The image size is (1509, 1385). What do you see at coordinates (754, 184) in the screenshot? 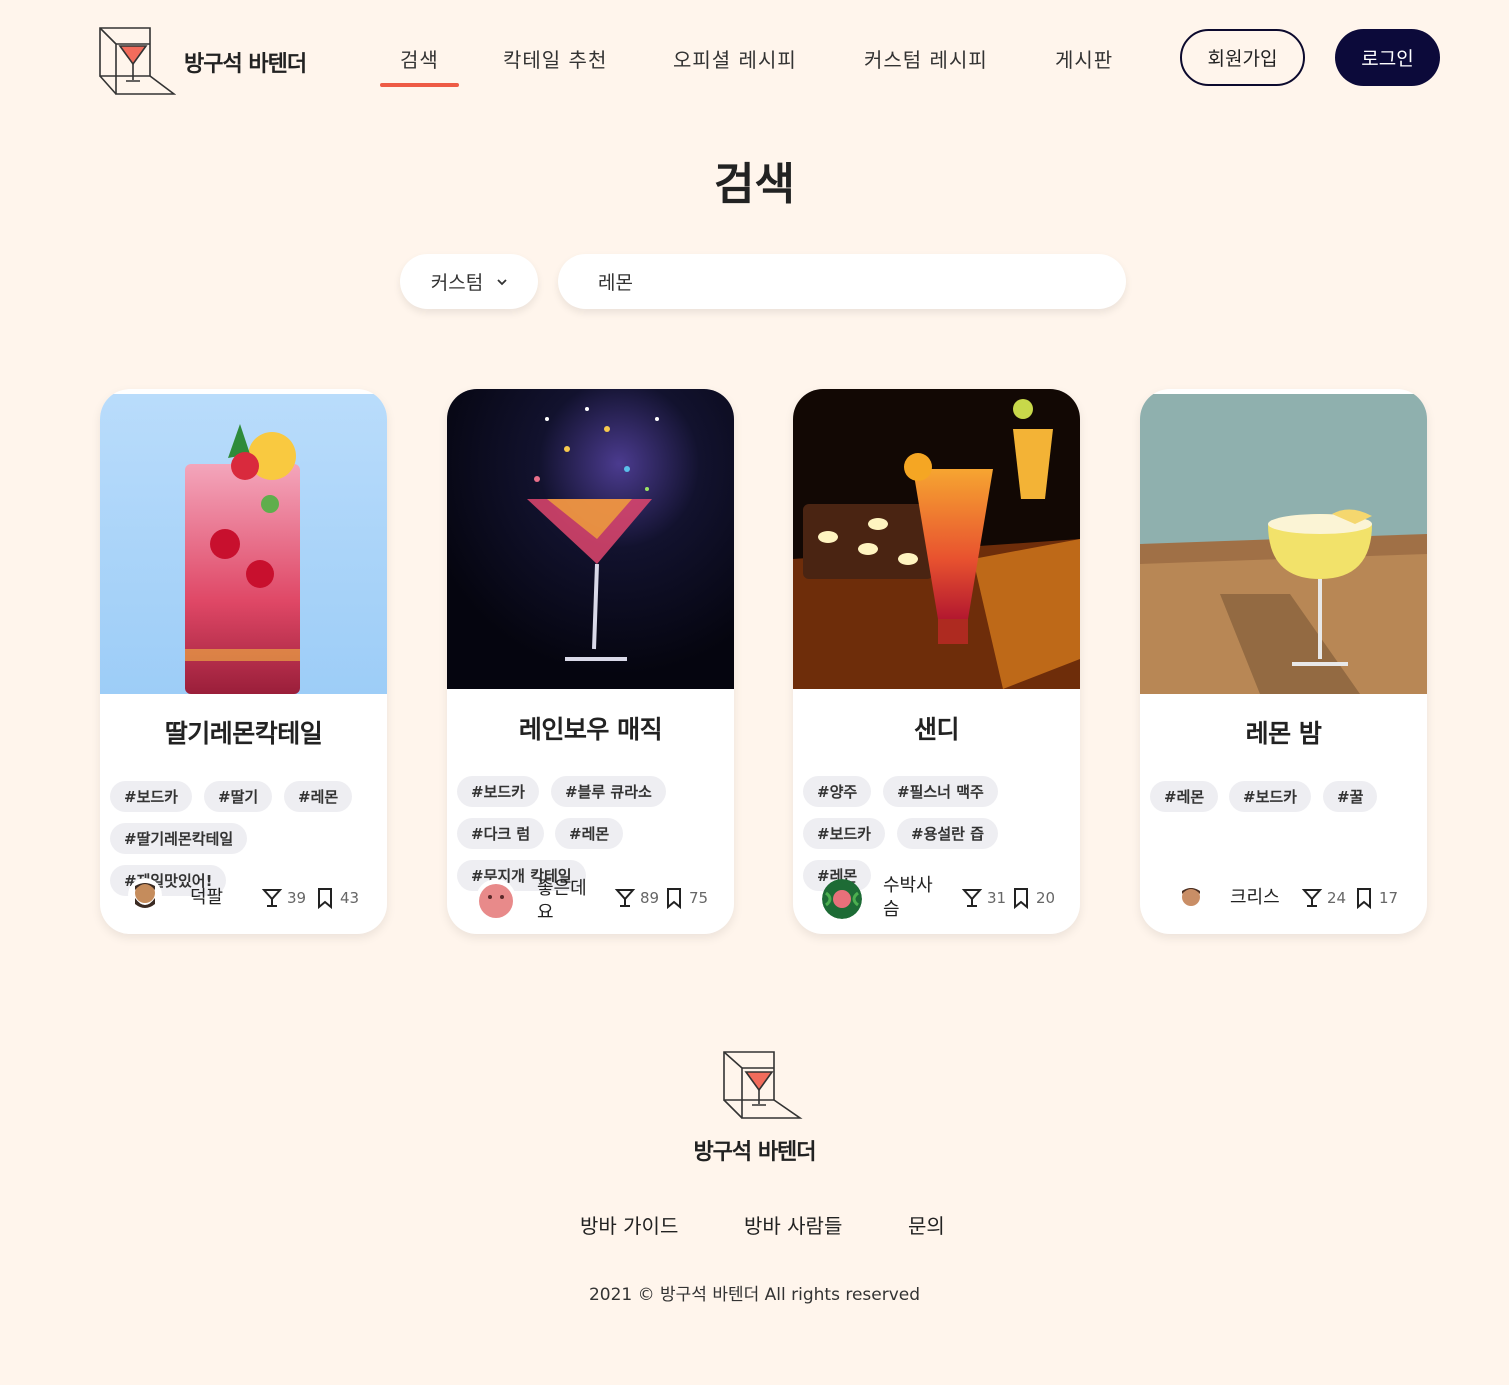
I see `page-title: 검색` at bounding box center [754, 184].